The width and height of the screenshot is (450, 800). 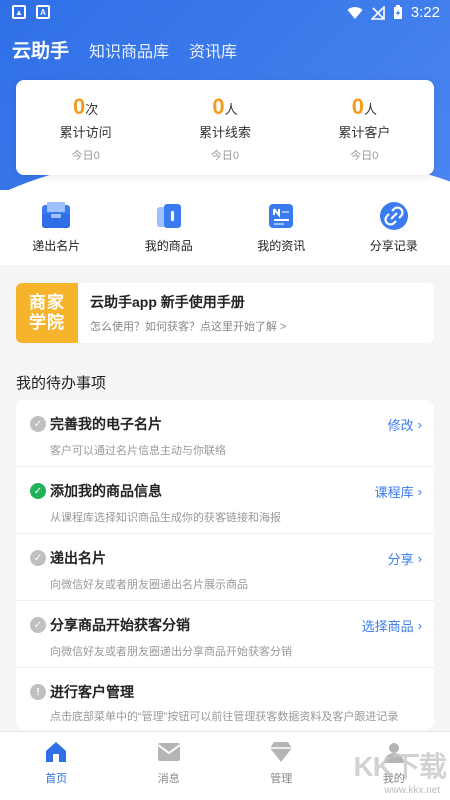 What do you see at coordinates (56, 216) in the screenshot?
I see `card-tray-icon` at bounding box center [56, 216].